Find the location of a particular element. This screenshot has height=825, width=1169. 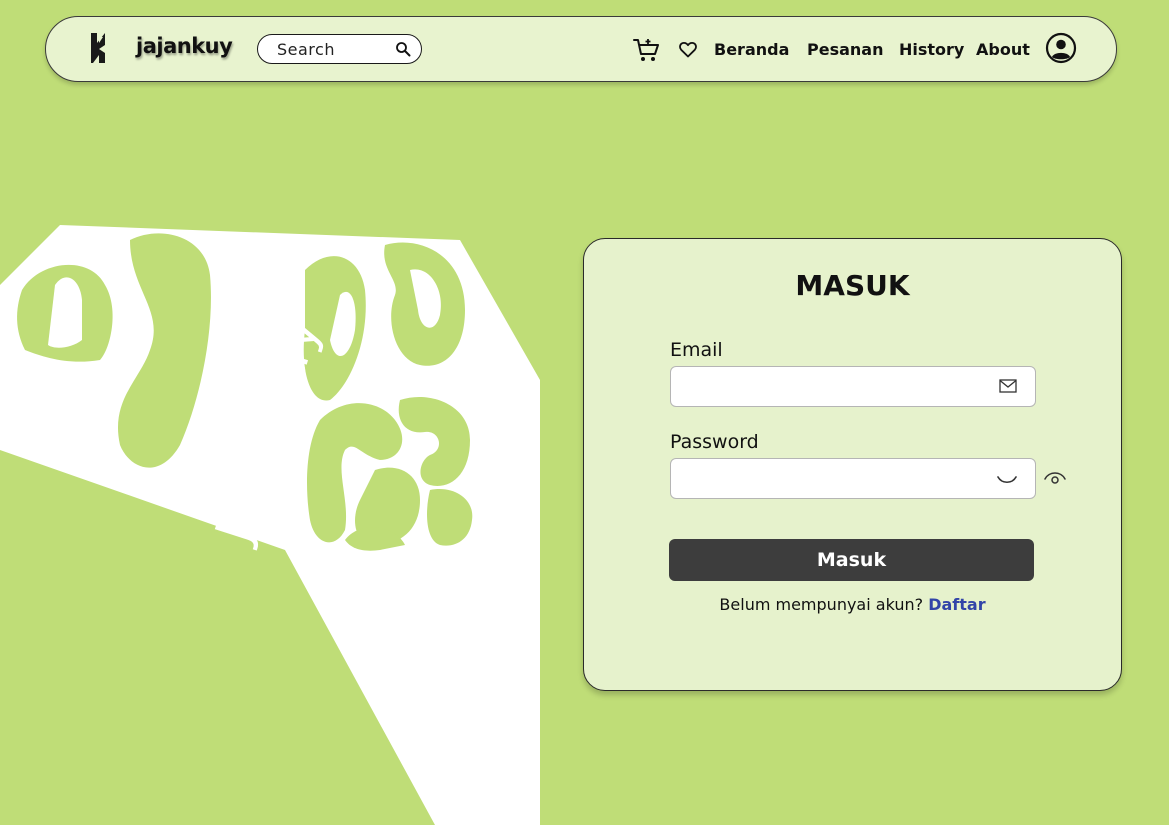

password-field-wrapper is located at coordinates (853, 478).